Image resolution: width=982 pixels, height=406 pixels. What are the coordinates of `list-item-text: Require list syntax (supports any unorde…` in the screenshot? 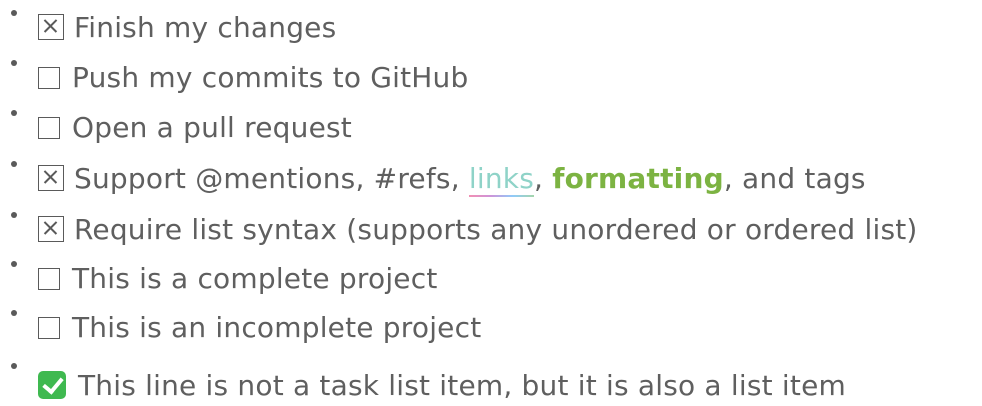 It's located at (496, 229).